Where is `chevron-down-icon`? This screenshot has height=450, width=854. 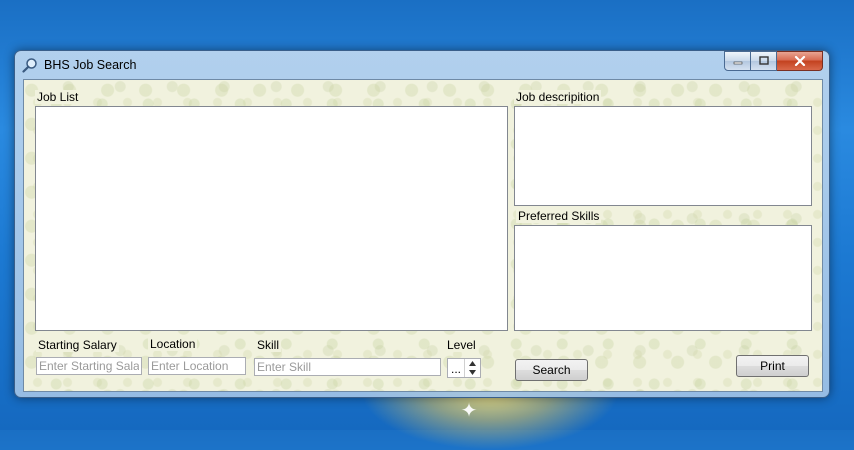
chevron-down-icon is located at coordinates (472, 372).